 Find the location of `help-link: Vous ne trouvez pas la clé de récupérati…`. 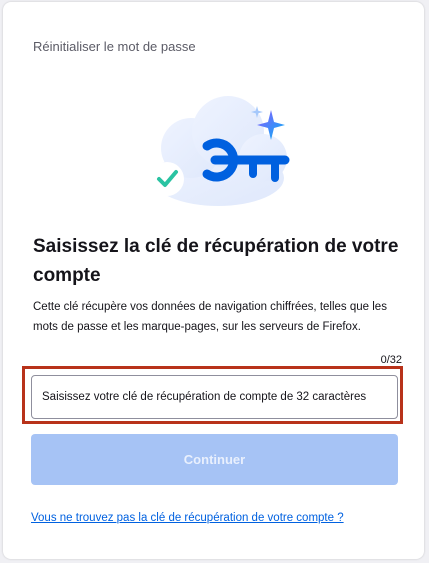

help-link: Vous ne trouvez pas la clé de récupérati… is located at coordinates (187, 518).